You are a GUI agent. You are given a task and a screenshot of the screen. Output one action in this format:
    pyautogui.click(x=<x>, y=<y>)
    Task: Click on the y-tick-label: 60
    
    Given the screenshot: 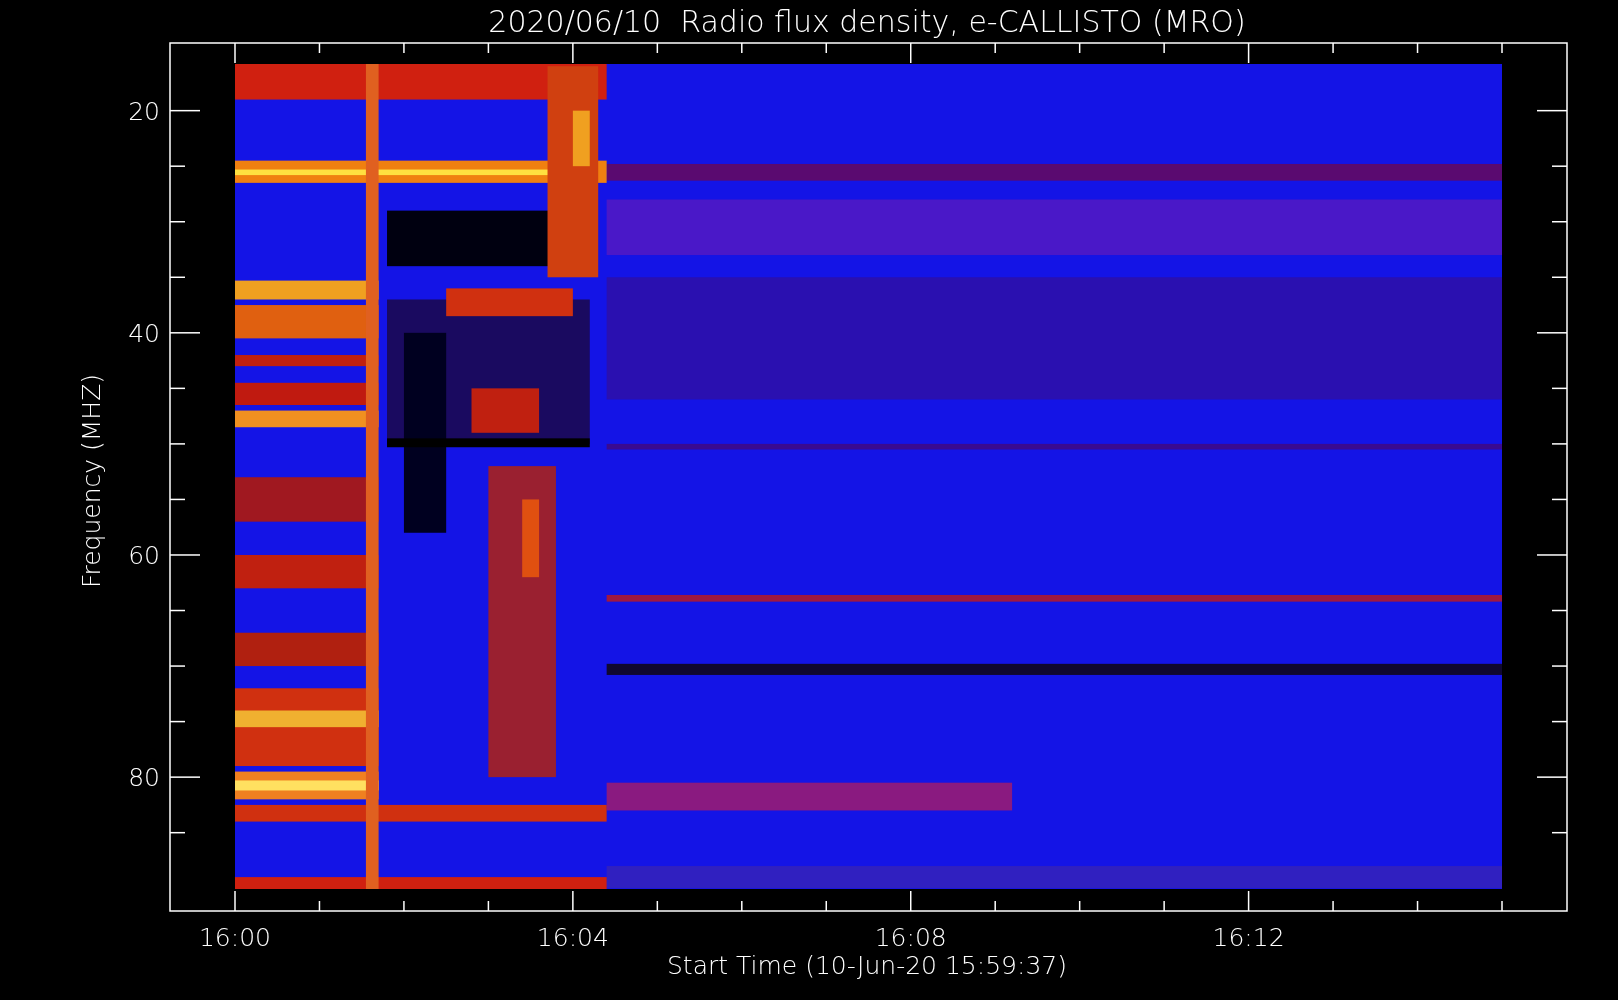 What is the action you would take?
    pyautogui.click(x=144, y=555)
    